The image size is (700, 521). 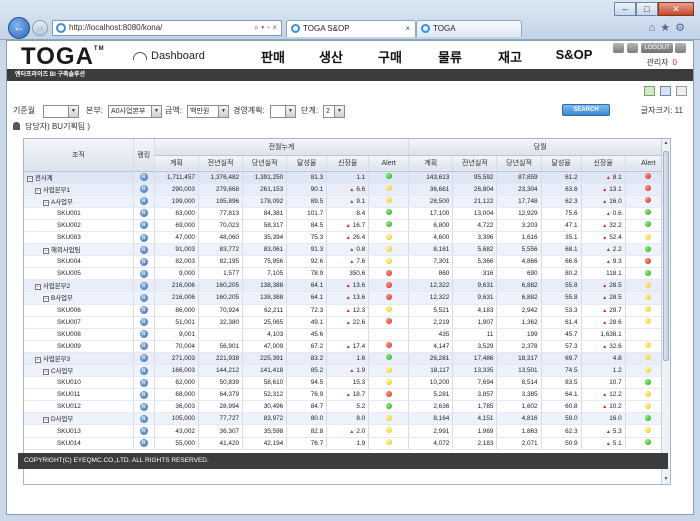 What do you see at coordinates (681, 91) in the screenshot?
I see `fullscreen-icon` at bounding box center [681, 91].